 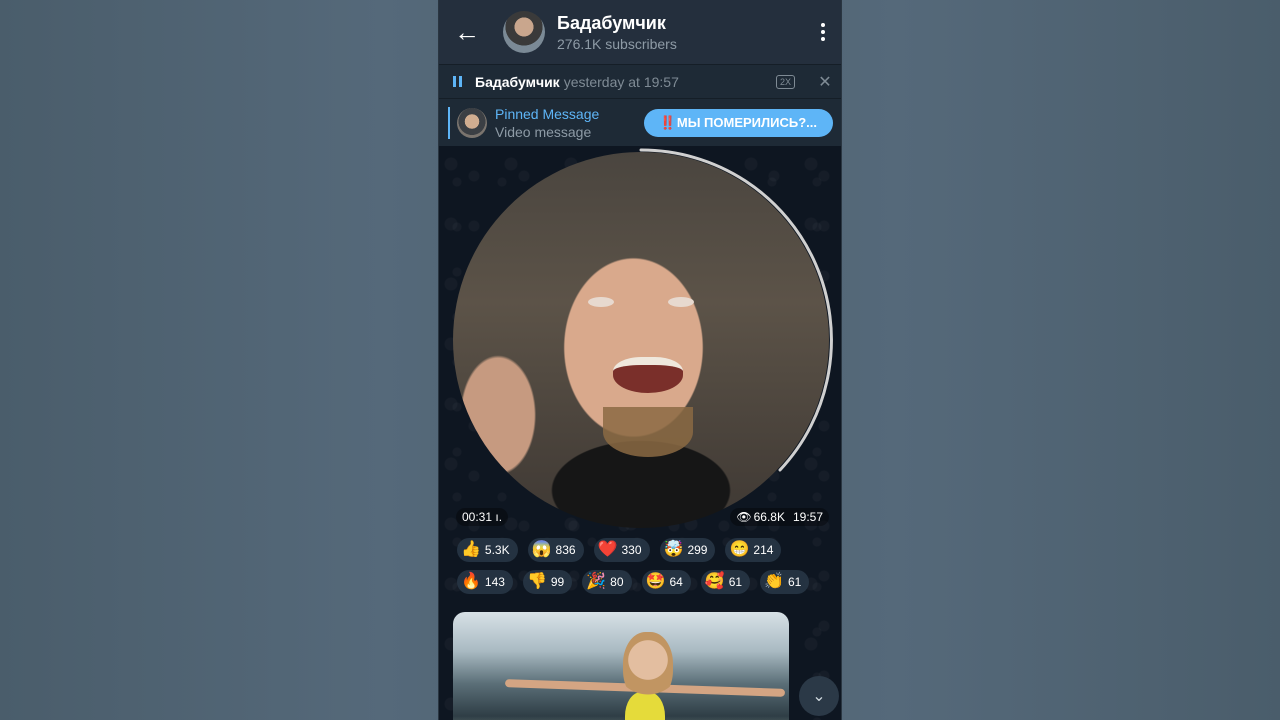 I want to click on reaction-emoji-icon: 😱, so click(x=541, y=549).